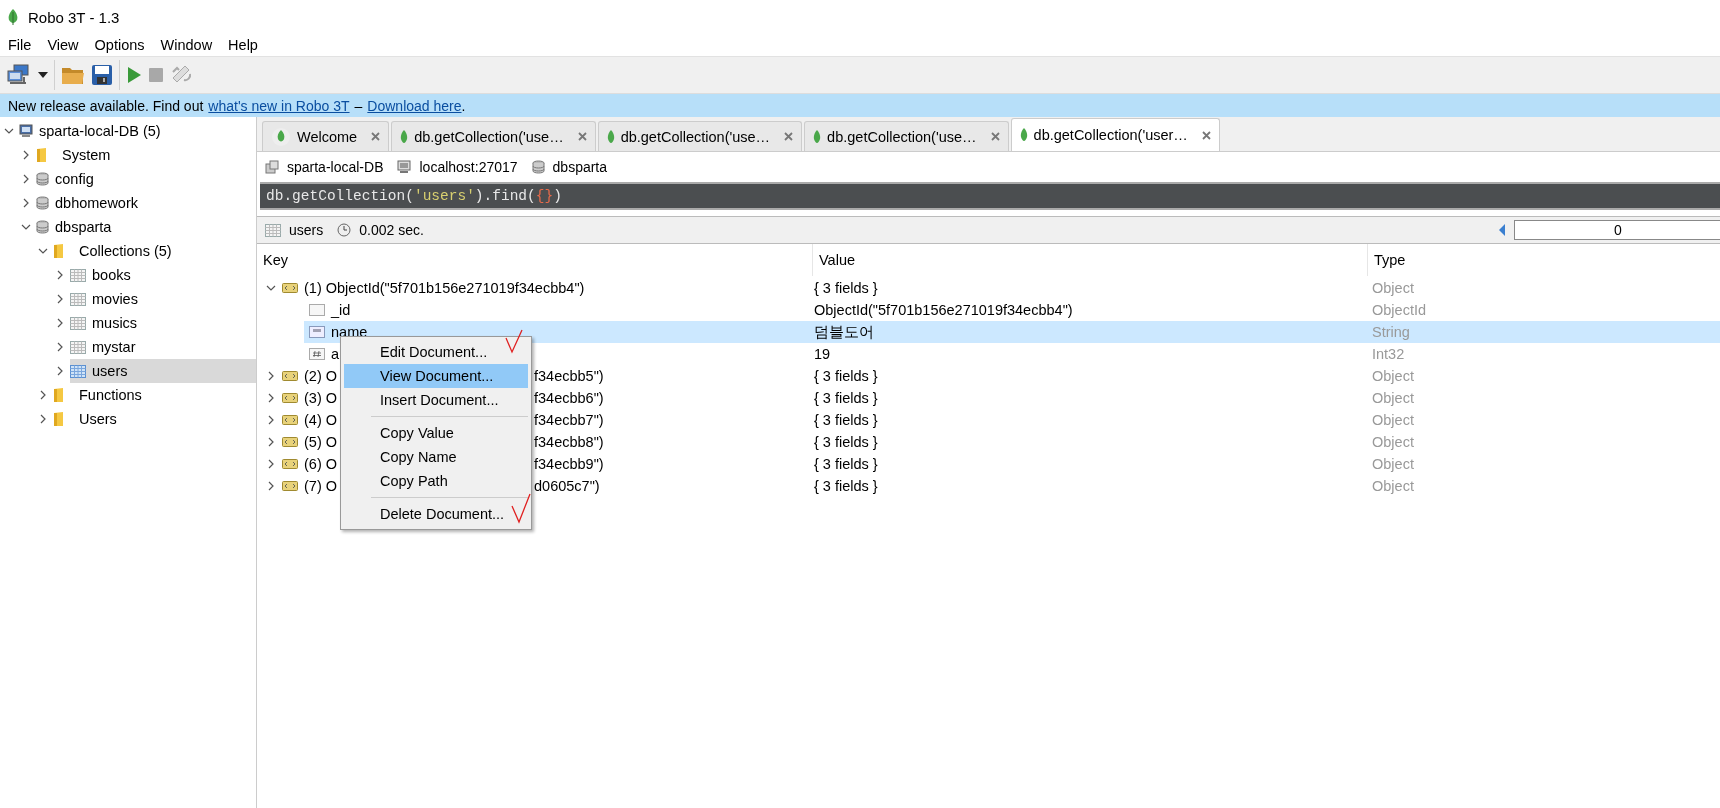  Describe the element at coordinates (391, 230) in the screenshot. I see `query-time: 0.002 sec.` at that location.